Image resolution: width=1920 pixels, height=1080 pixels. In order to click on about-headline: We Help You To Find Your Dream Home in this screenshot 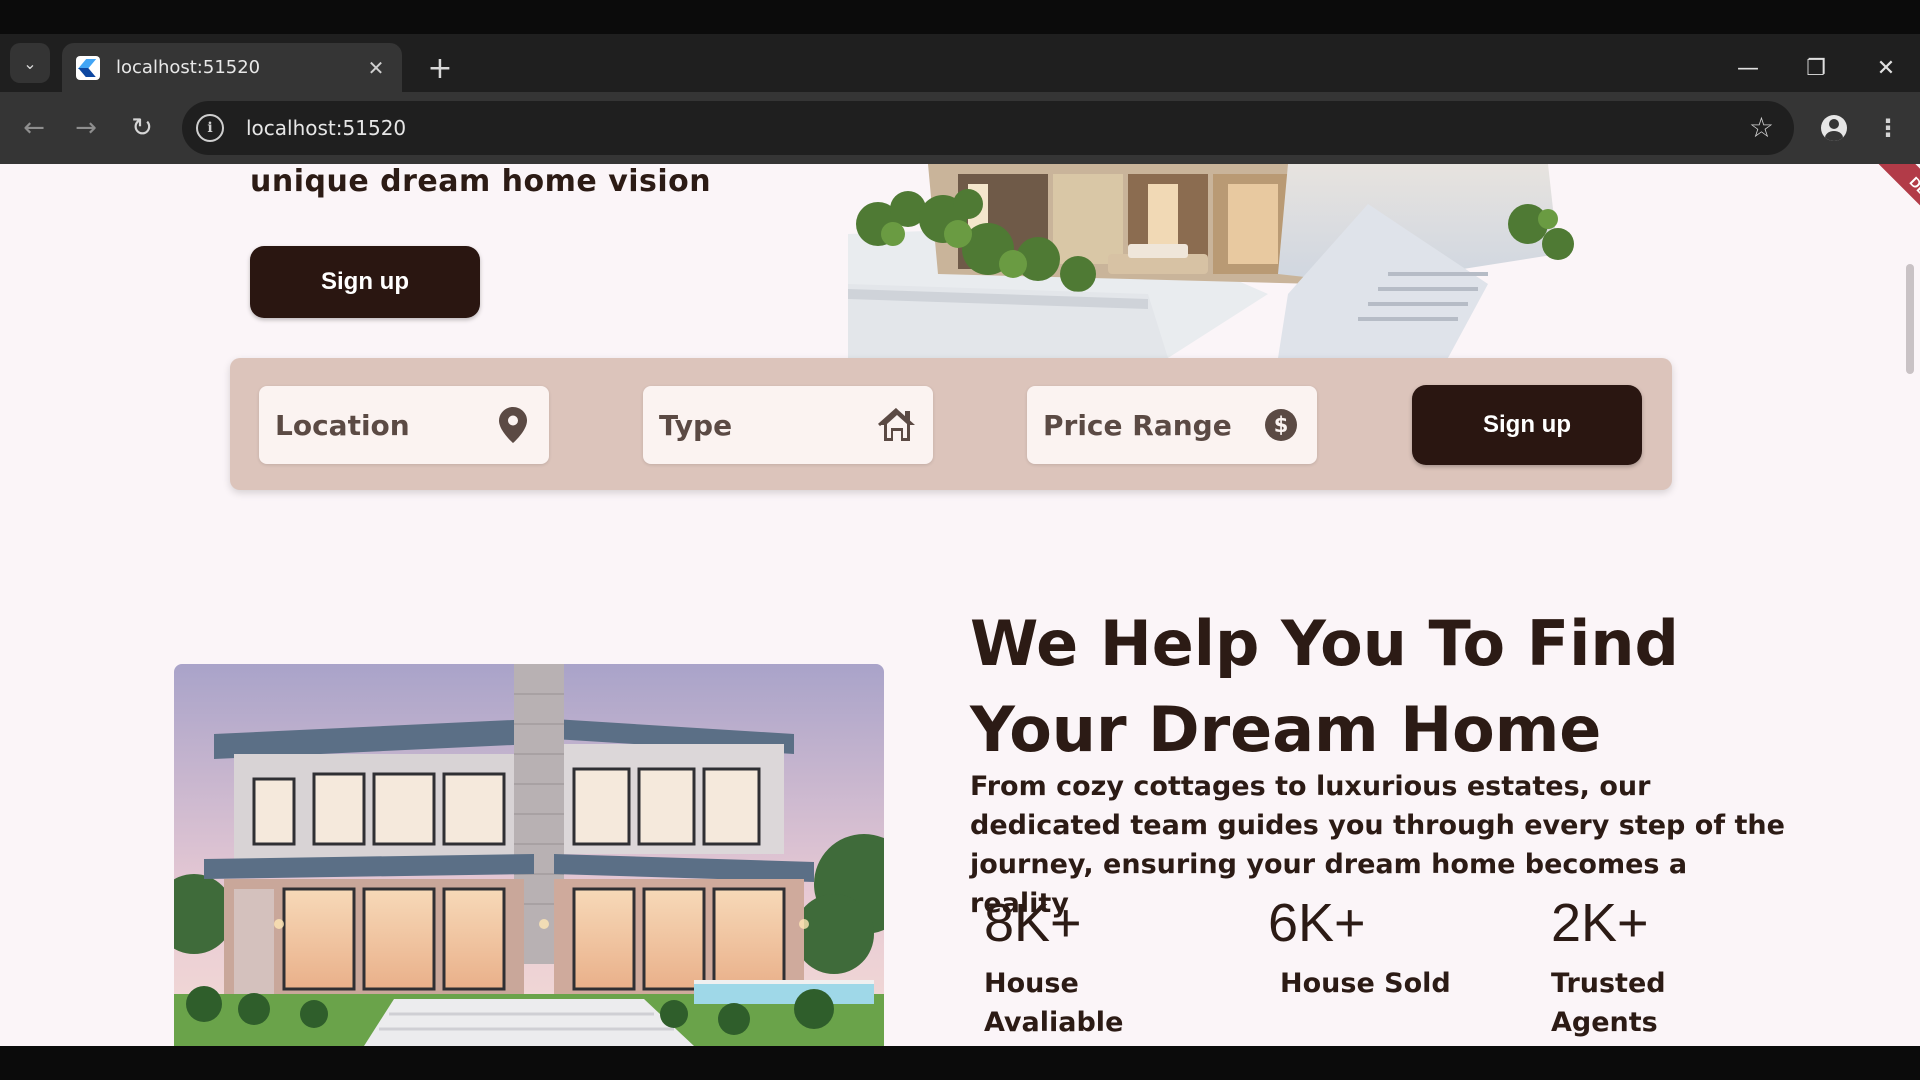, I will do `click(1380, 687)`.